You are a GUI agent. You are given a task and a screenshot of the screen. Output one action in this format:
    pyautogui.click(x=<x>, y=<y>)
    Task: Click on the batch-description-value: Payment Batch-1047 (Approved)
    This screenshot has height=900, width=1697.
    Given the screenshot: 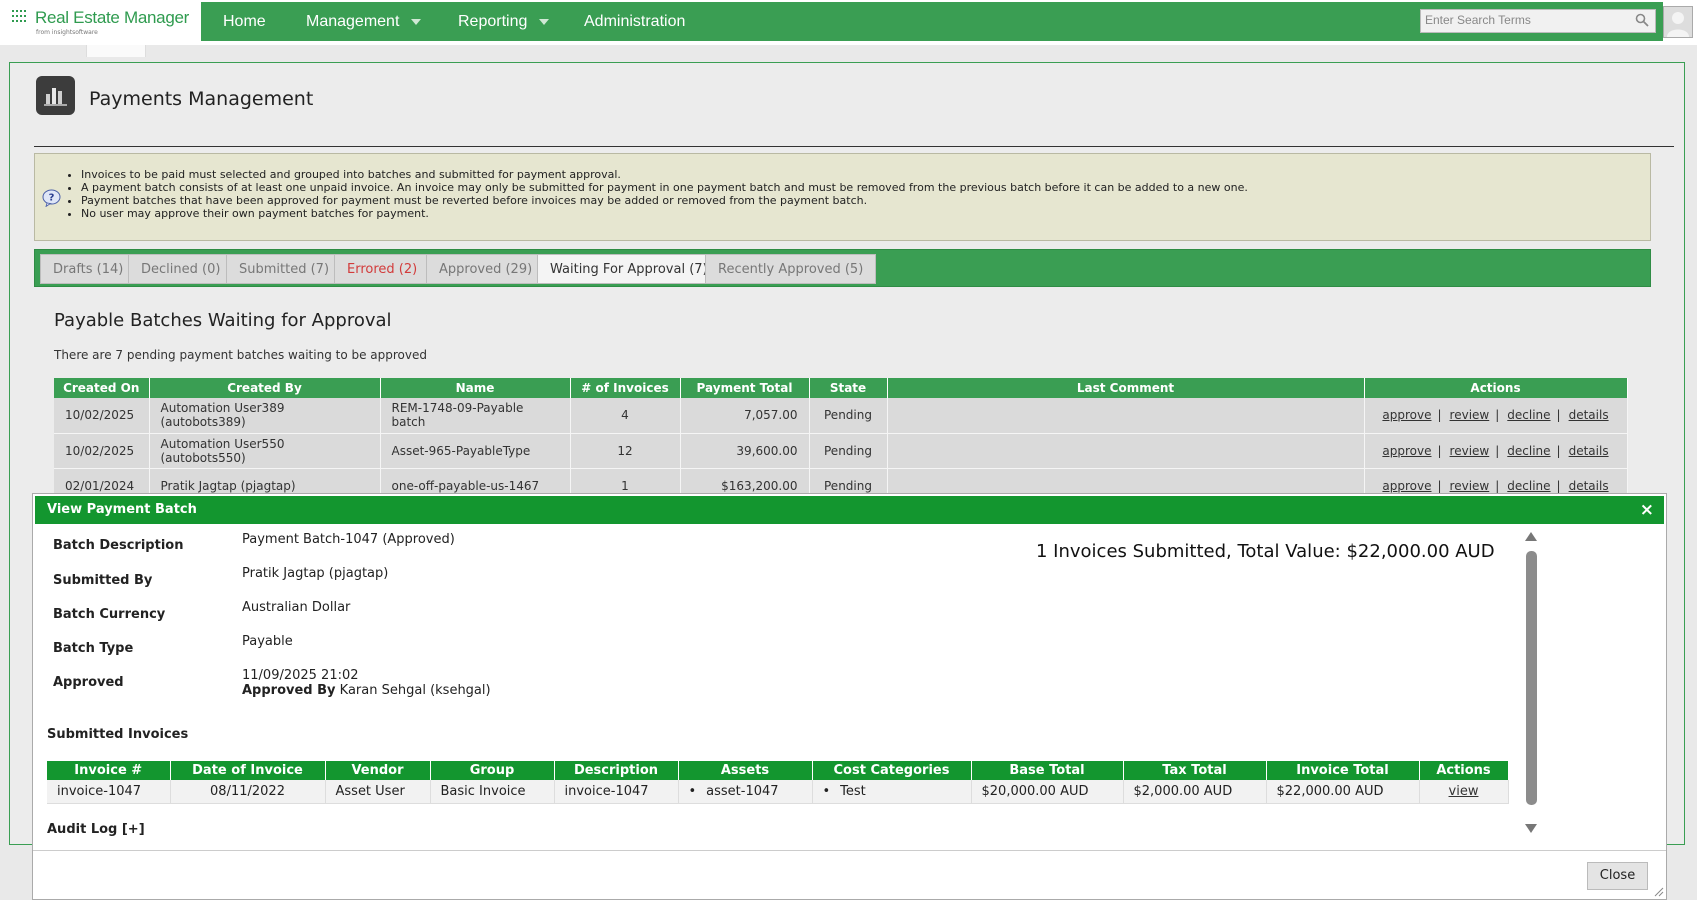 What is the action you would take?
    pyautogui.click(x=348, y=539)
    